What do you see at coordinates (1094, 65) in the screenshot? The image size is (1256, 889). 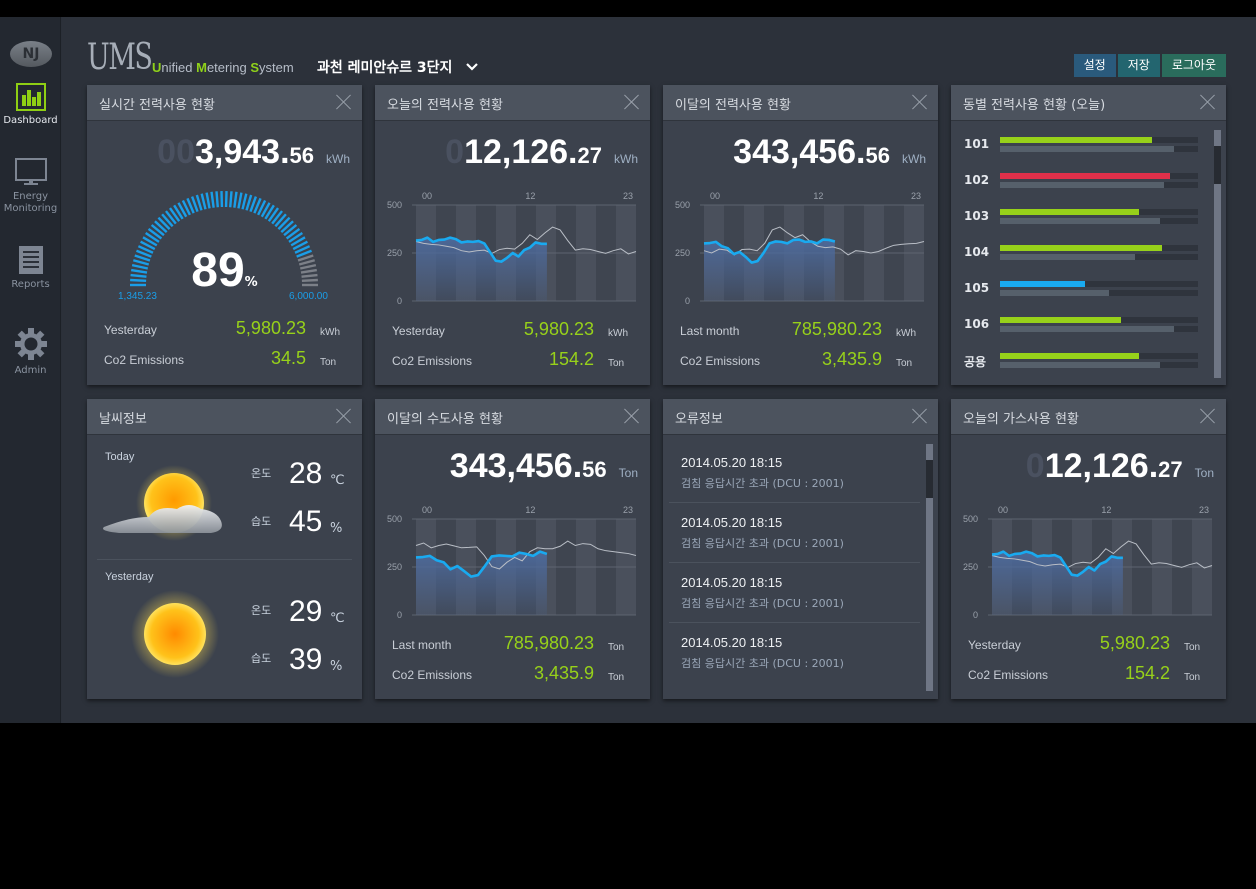 I see `settings-button: 설정` at bounding box center [1094, 65].